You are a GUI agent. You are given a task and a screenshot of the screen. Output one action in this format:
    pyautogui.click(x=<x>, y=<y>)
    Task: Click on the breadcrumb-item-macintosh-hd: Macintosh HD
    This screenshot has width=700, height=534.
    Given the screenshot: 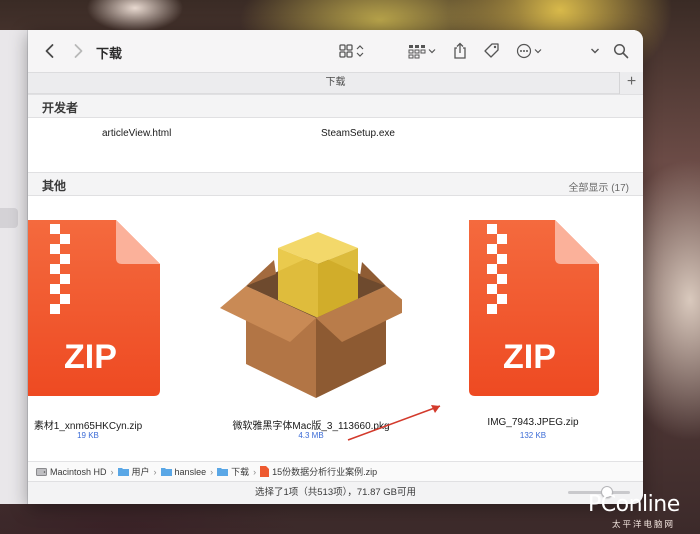 What is the action you would take?
    pyautogui.click(x=71, y=472)
    